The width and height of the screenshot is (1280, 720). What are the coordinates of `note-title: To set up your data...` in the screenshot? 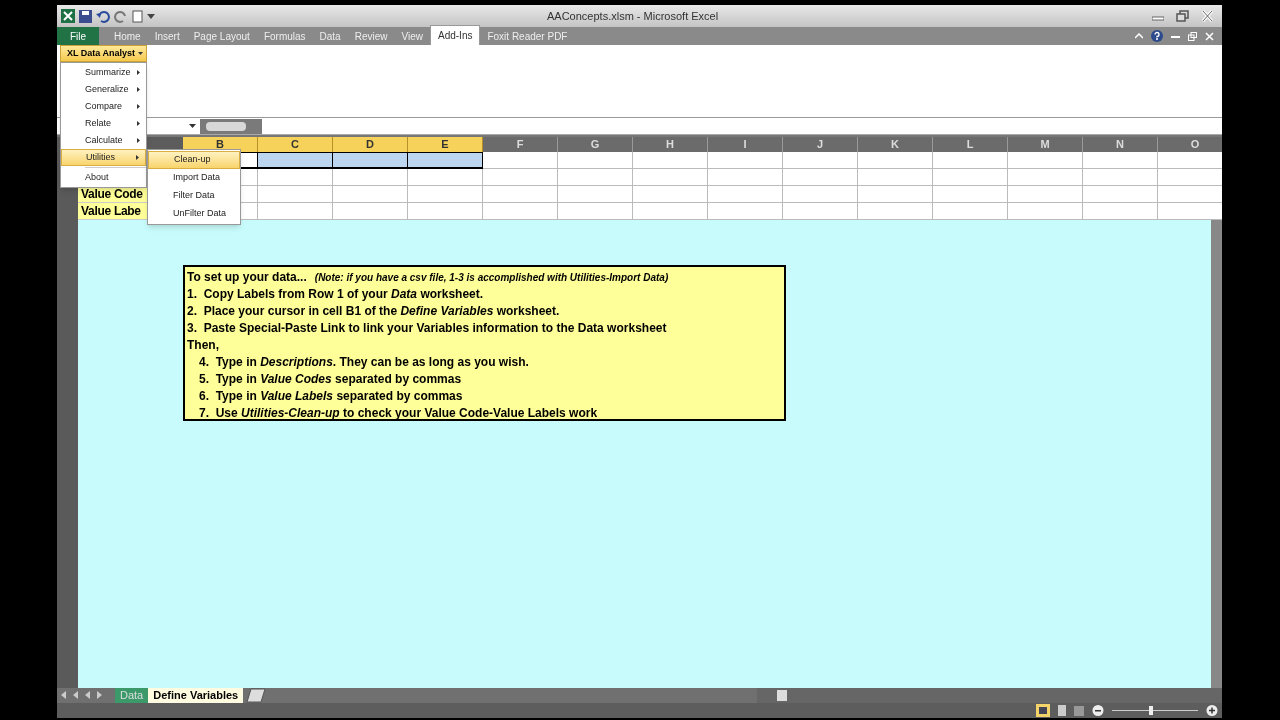 It's located at (247, 277).